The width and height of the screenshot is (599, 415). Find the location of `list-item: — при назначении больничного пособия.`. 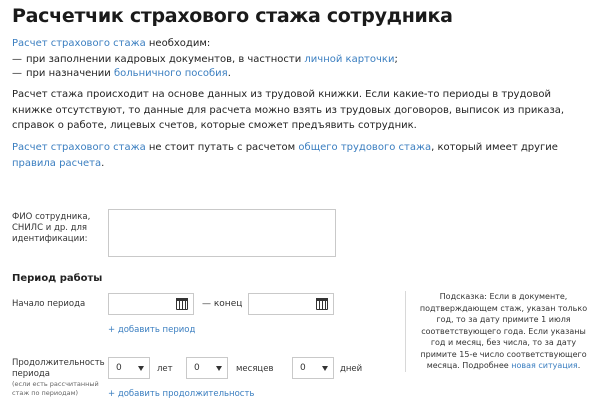

list-item: — при назначении больничного пособия. is located at coordinates (121, 74).